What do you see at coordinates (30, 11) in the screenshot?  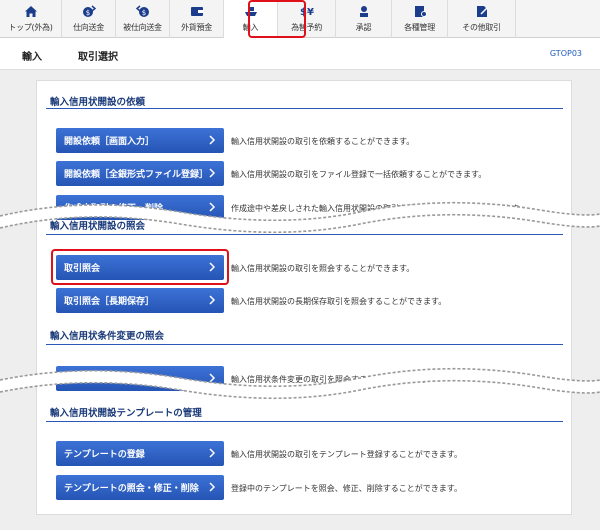 I see `home-icon` at bounding box center [30, 11].